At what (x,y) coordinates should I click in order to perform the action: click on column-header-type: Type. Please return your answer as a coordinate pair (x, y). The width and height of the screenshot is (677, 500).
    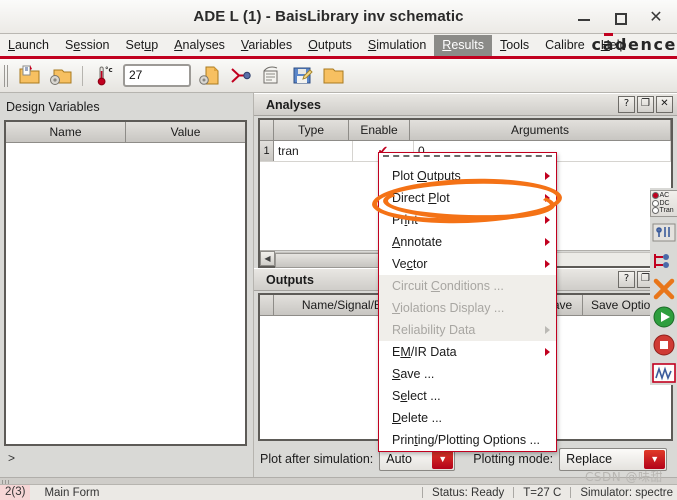
    Looking at the image, I should click on (311, 130).